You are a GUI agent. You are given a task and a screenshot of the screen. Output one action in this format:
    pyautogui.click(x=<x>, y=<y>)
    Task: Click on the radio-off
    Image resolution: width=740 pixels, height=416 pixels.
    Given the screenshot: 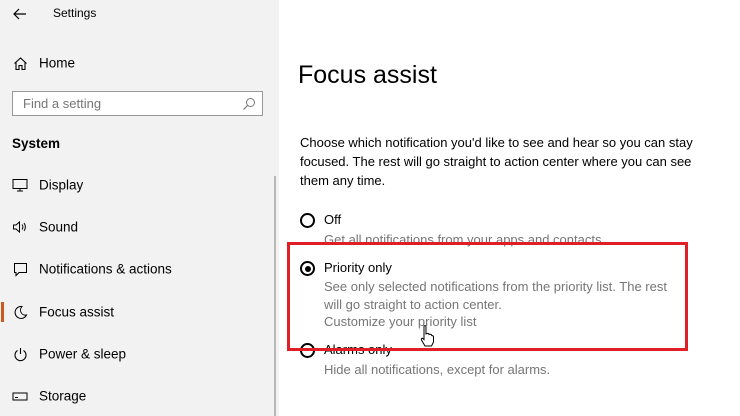 What is the action you would take?
    pyautogui.click(x=307, y=220)
    